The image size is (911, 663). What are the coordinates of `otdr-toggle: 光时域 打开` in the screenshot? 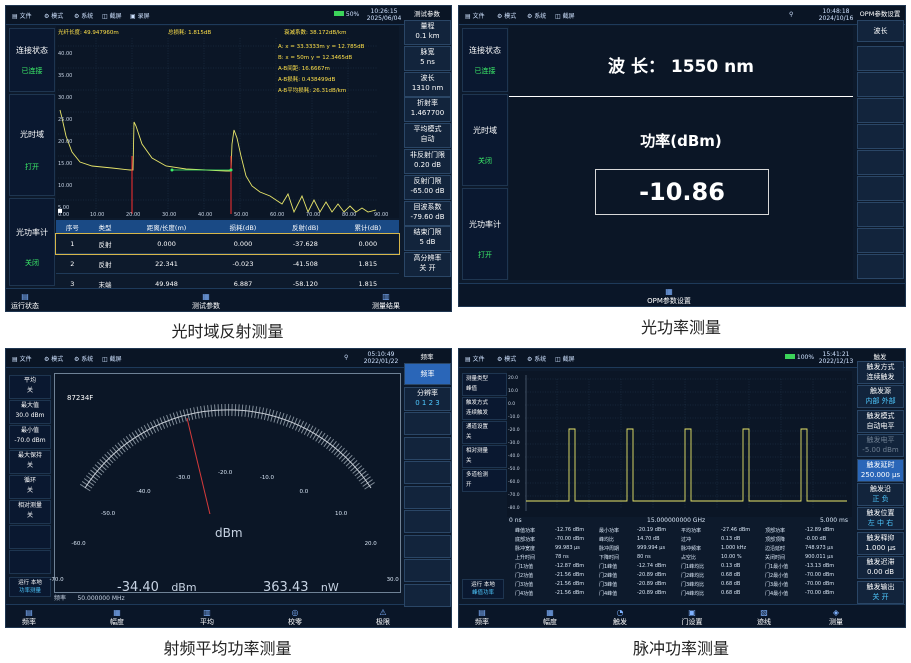 It's located at (32, 145).